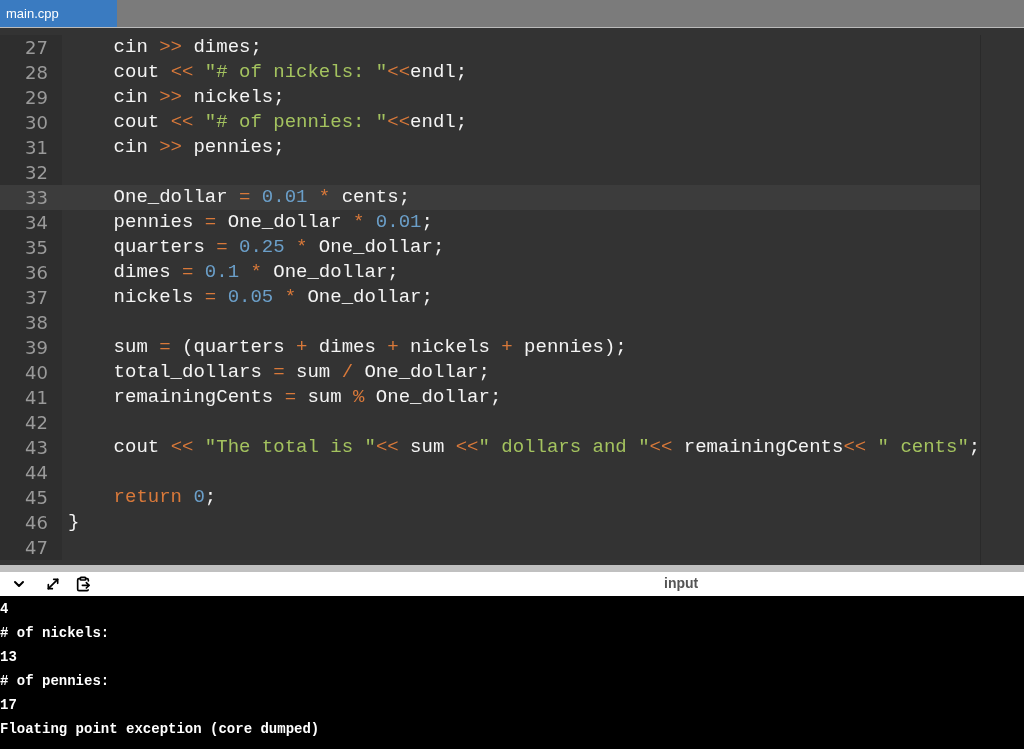 The image size is (1024, 749). I want to click on line-number: 27, so click(31, 47).